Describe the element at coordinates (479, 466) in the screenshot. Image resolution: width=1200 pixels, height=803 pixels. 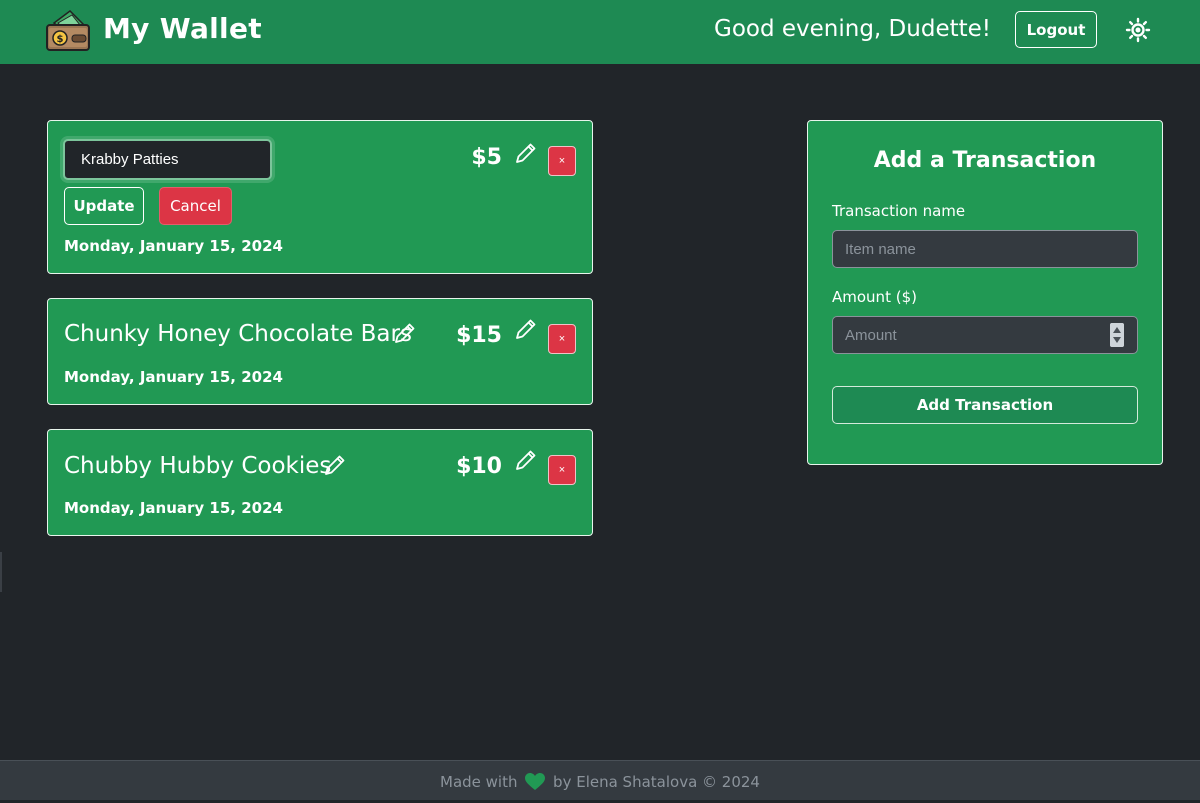
I see `transaction-amount: $10` at that location.